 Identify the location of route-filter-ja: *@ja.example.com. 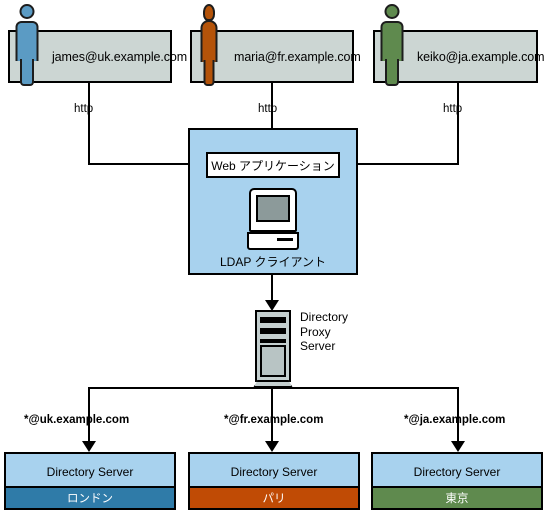
(455, 420).